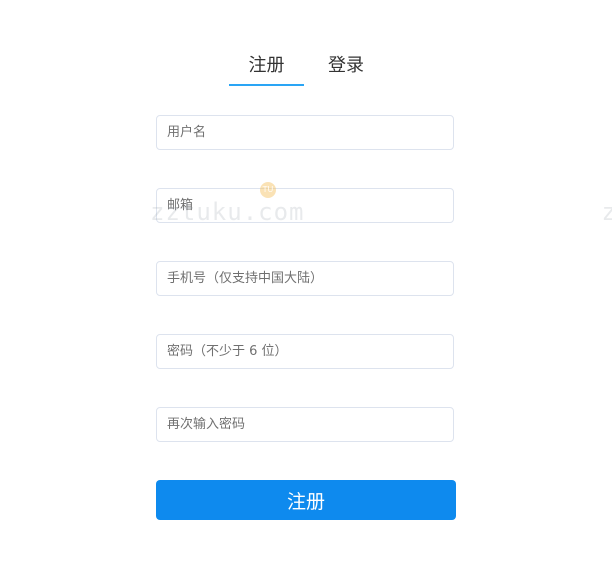 Image resolution: width=612 pixels, height=579 pixels. What do you see at coordinates (305, 132) in the screenshot?
I see `username-input` at bounding box center [305, 132].